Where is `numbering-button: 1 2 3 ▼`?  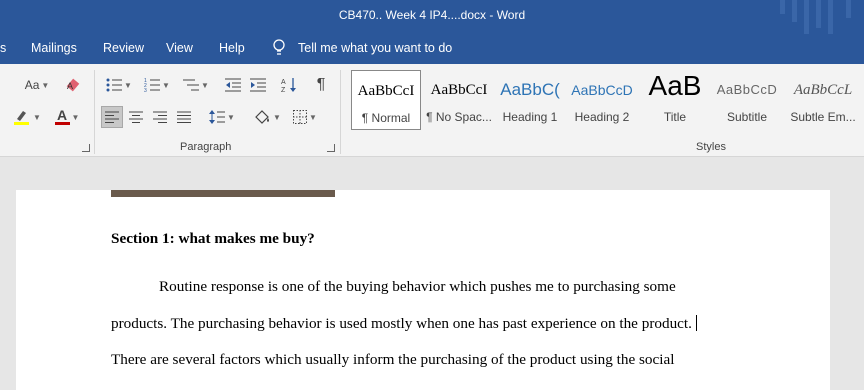
numbering-button: 1 2 3 ▼ is located at coordinates (157, 85).